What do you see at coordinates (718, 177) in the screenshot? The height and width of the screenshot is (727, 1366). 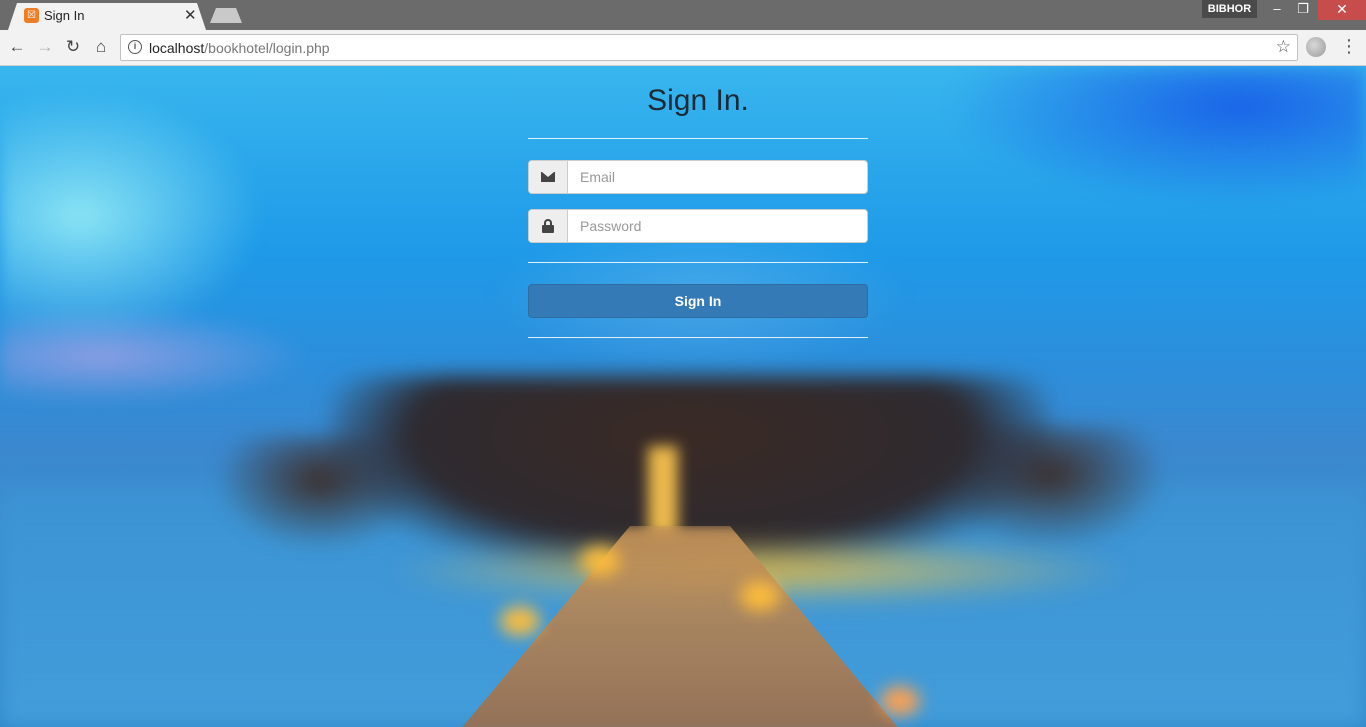 I see `email-field` at bounding box center [718, 177].